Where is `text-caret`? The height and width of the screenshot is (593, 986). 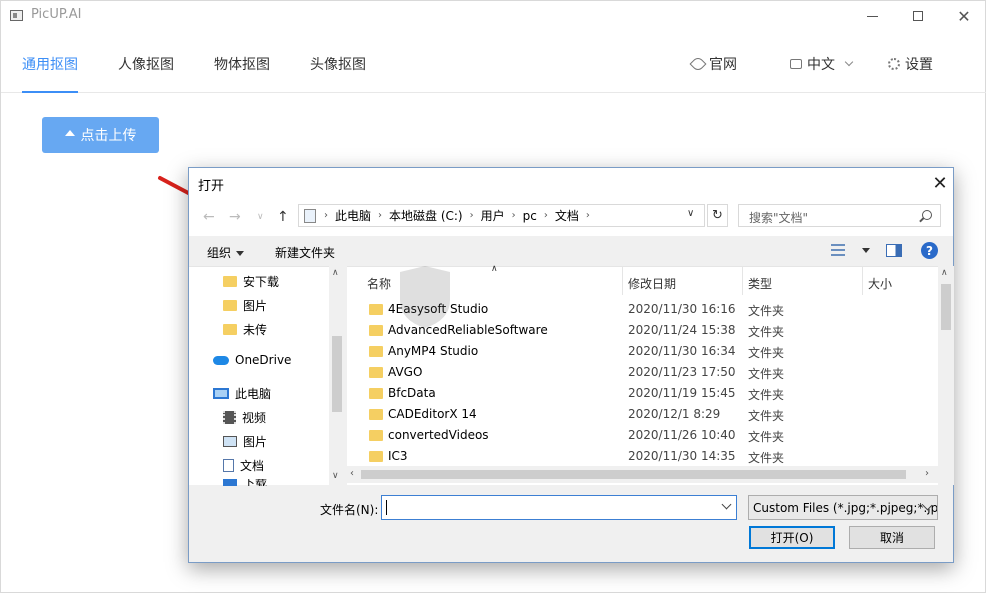
text-caret is located at coordinates (386, 507).